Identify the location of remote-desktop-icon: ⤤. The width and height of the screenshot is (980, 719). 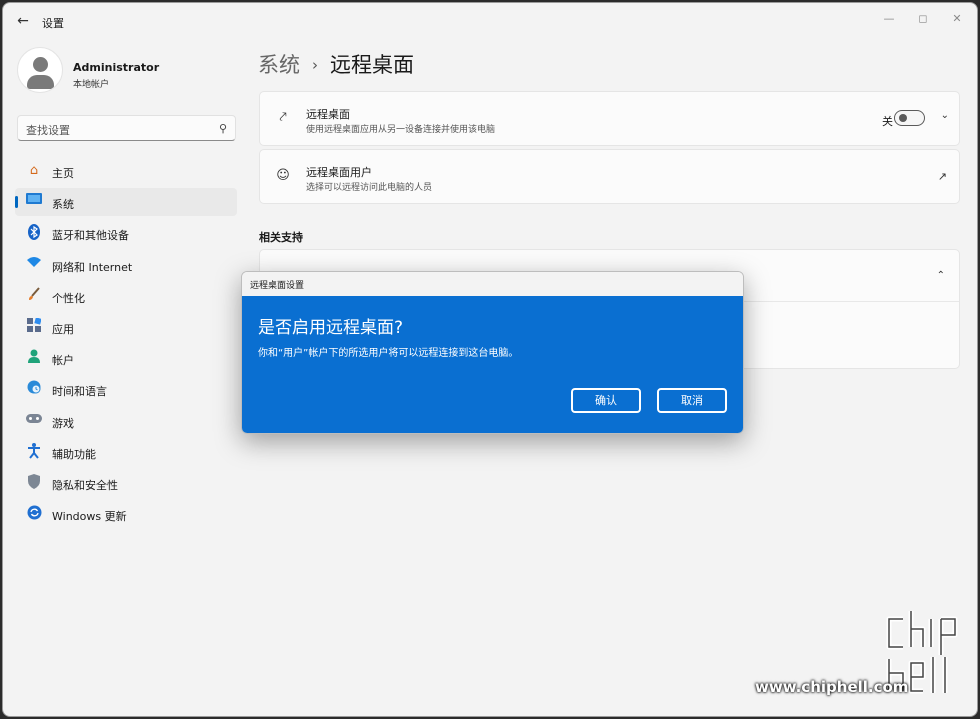
(283, 117).